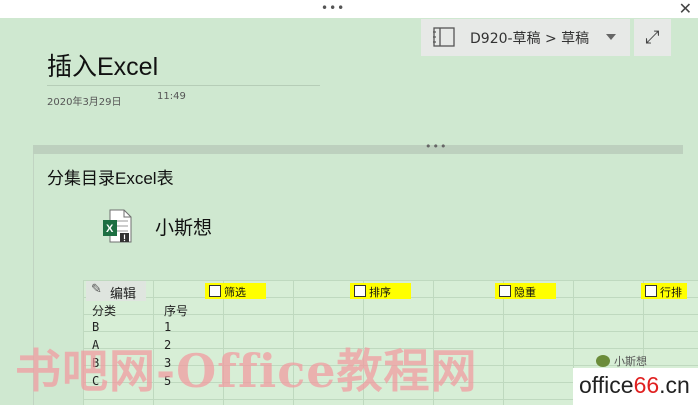 The image size is (698, 405). What do you see at coordinates (611, 37) in the screenshot?
I see `chevron-down-icon` at bounding box center [611, 37].